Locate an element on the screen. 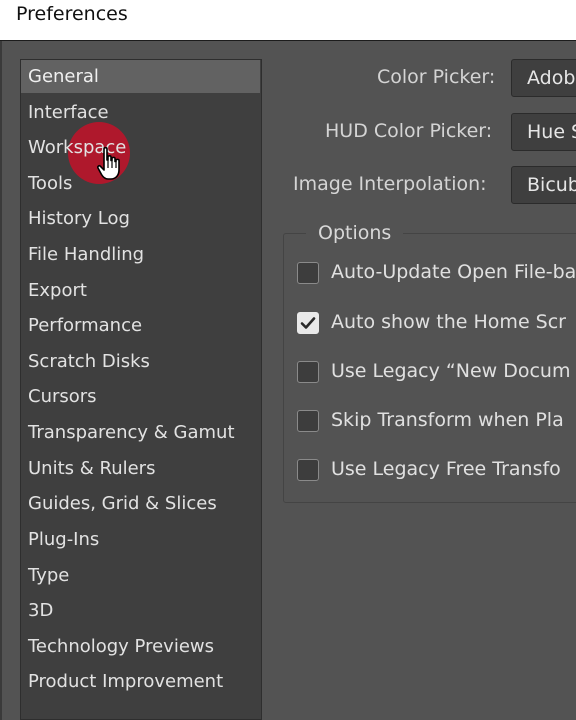 Image resolution: width=576 pixels, height=720 pixels. window-title: Preferences is located at coordinates (72, 14).